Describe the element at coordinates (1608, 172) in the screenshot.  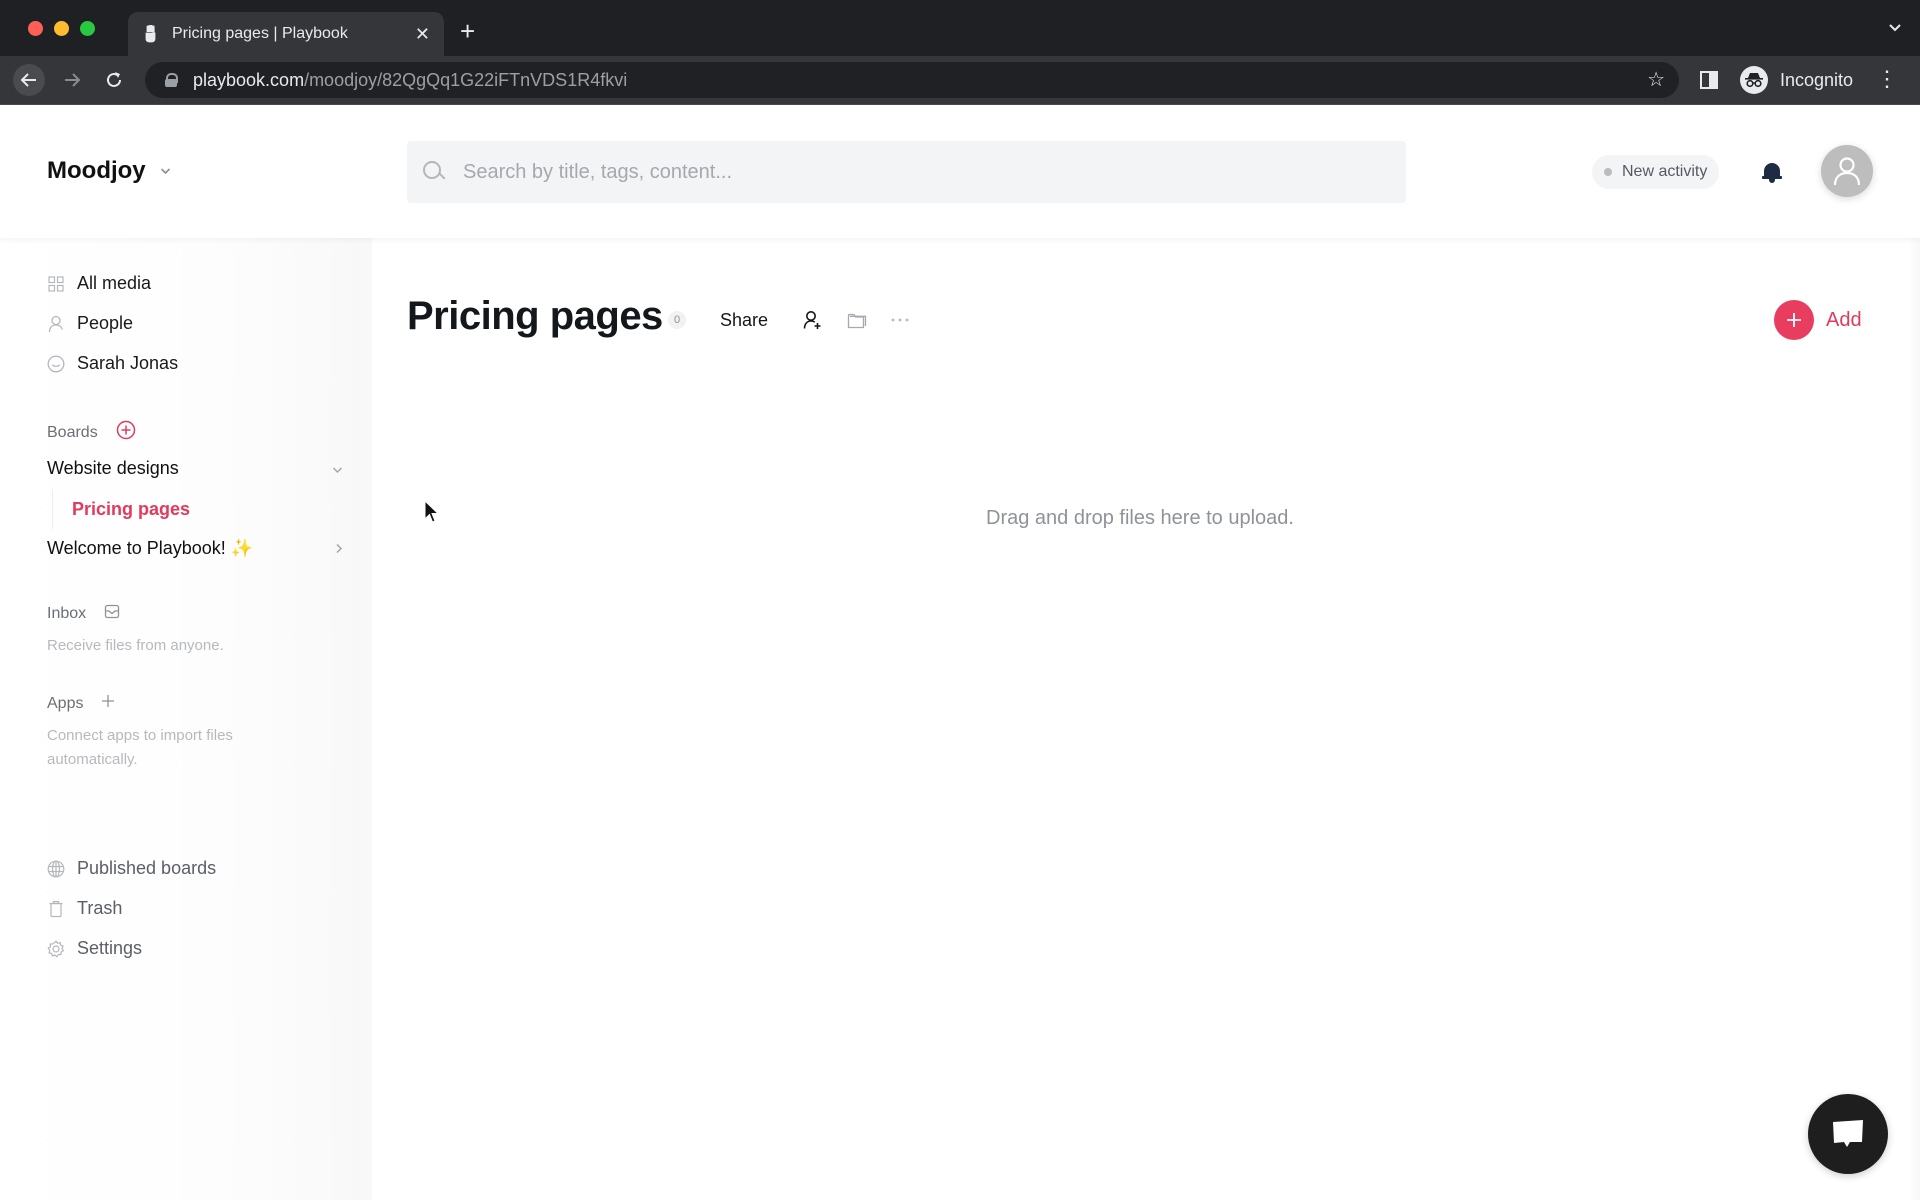
I see `activity-status-dot` at that location.